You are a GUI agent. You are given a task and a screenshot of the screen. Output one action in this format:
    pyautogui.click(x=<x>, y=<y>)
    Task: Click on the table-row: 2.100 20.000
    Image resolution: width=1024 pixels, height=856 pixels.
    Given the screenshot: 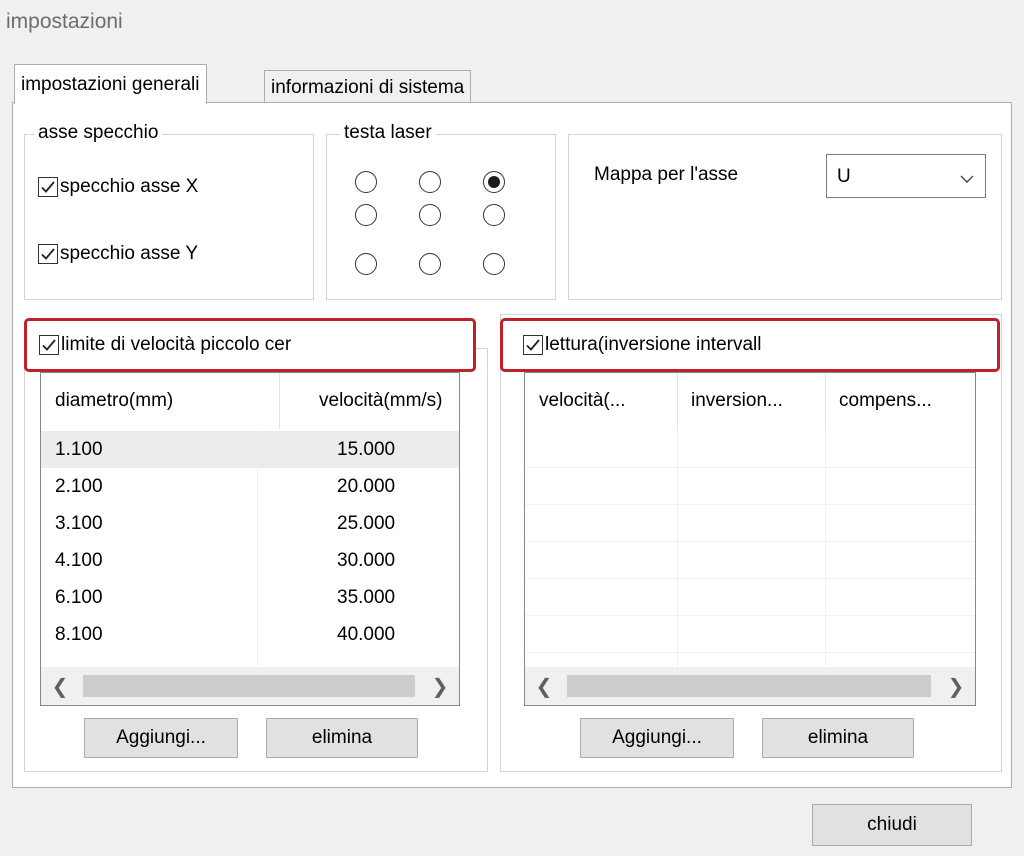 What is the action you would take?
    pyautogui.click(x=250, y=486)
    